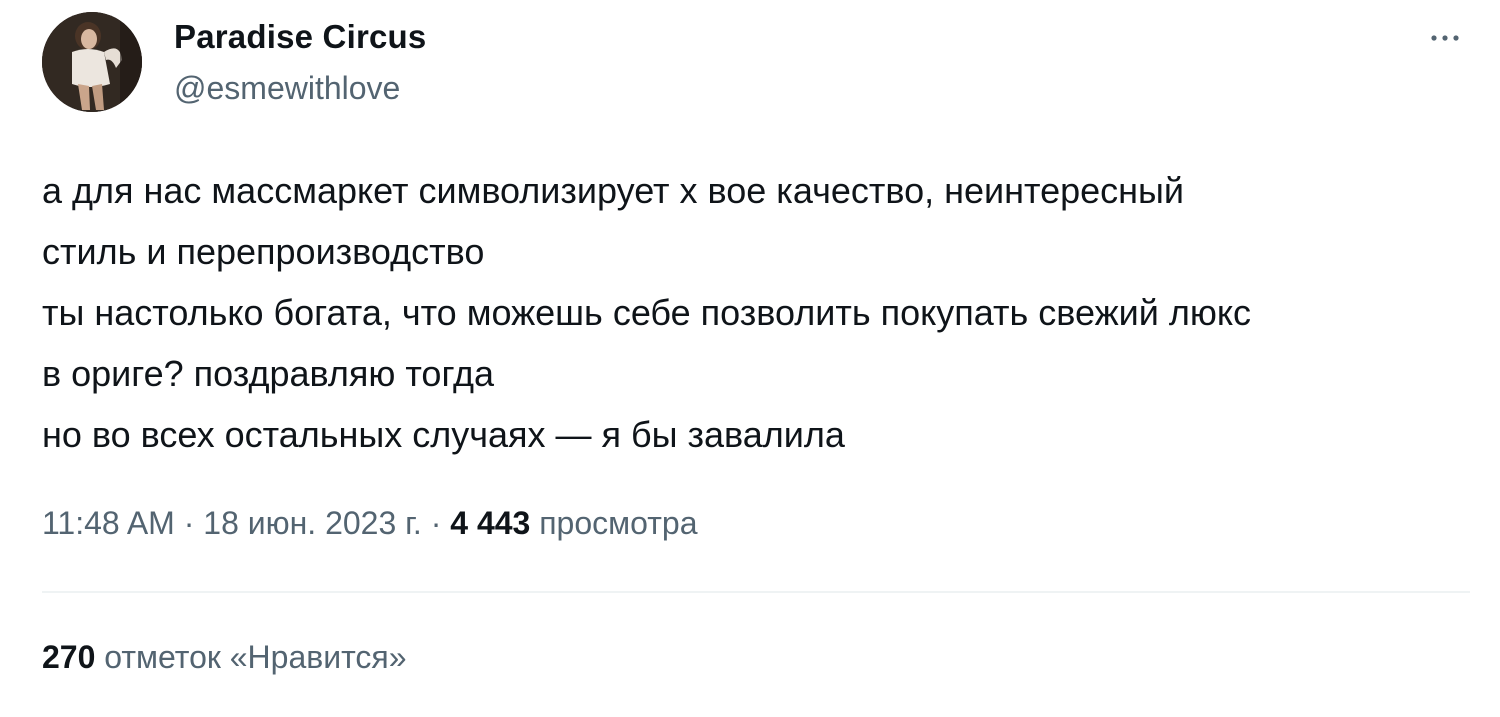 This screenshot has width=1500, height=717. I want to click on views-label: просмотра, so click(618, 523).